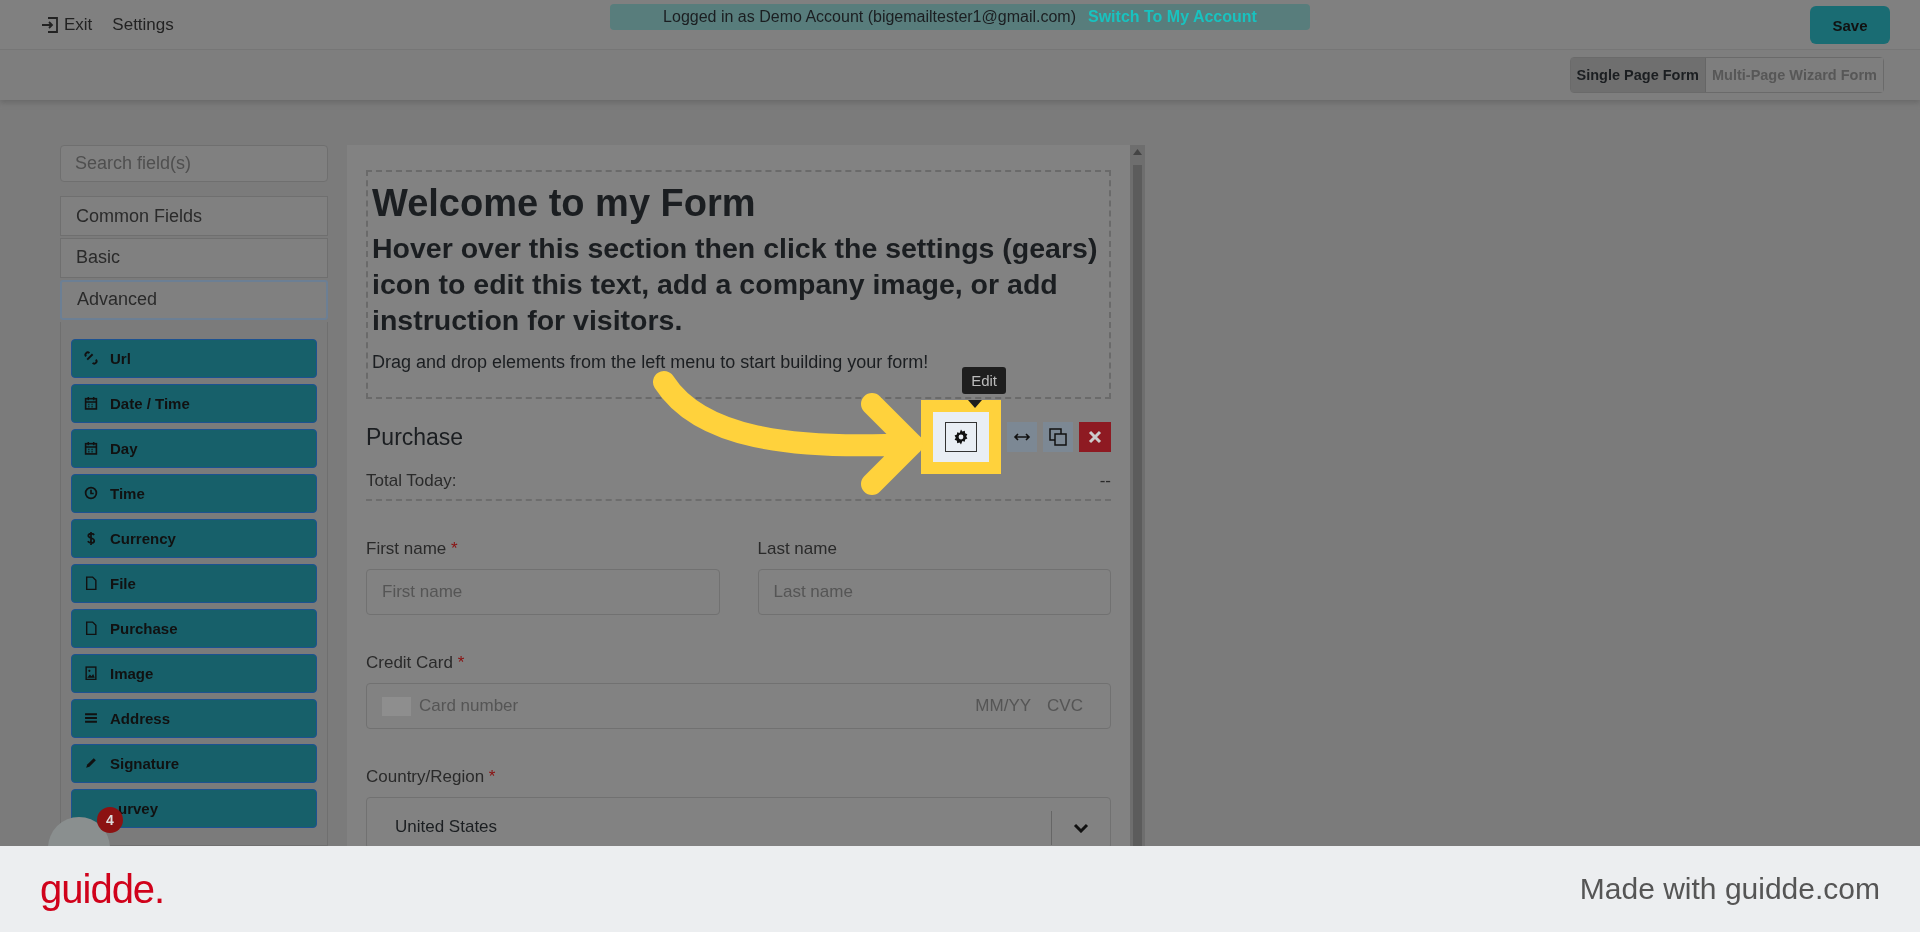 The height and width of the screenshot is (932, 1920). What do you see at coordinates (91, 718) in the screenshot?
I see `lines-icon` at bounding box center [91, 718].